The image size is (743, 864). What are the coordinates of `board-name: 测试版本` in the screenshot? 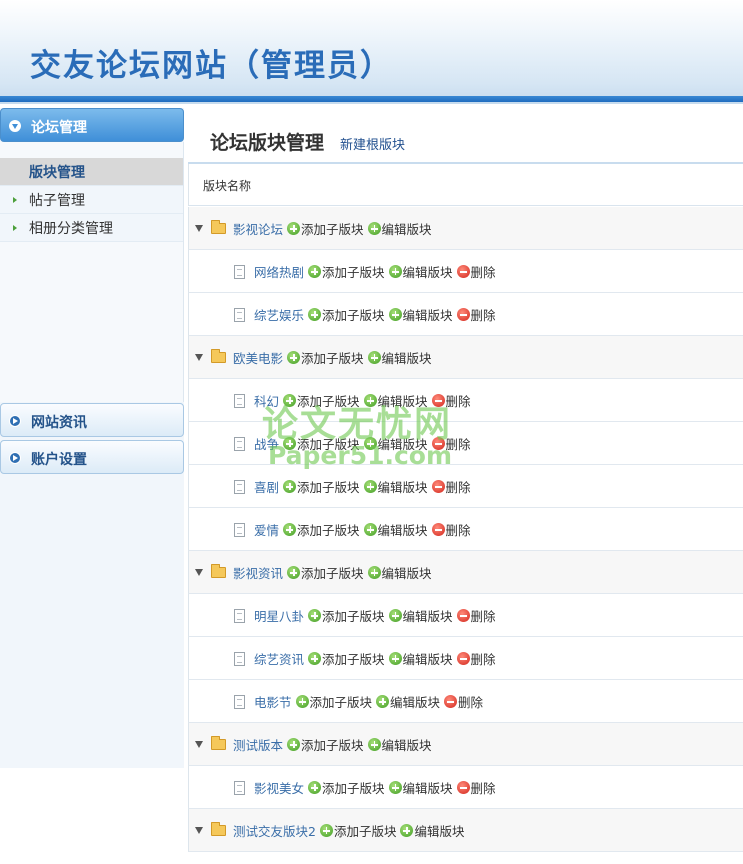 It's located at (258, 744).